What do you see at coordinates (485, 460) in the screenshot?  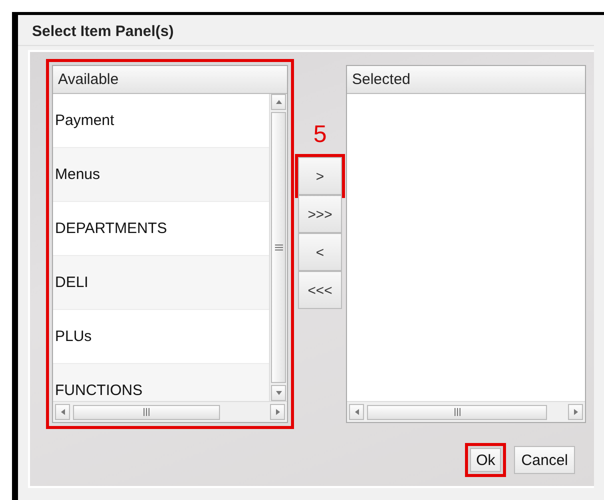 I see `ok-button: Ok` at bounding box center [485, 460].